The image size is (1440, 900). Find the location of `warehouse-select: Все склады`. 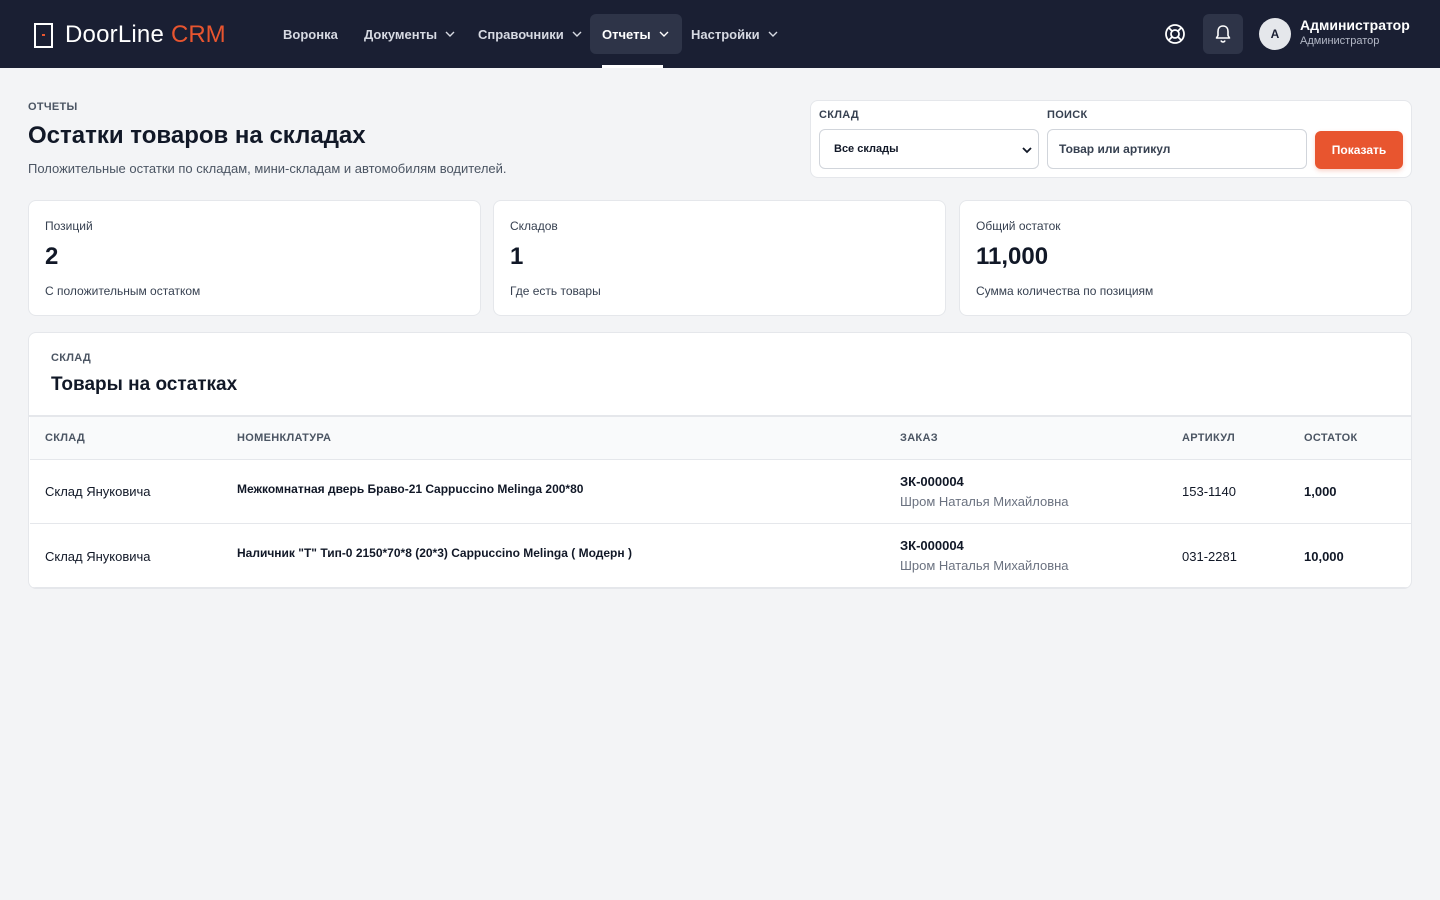

warehouse-select: Все склады is located at coordinates (929, 149).